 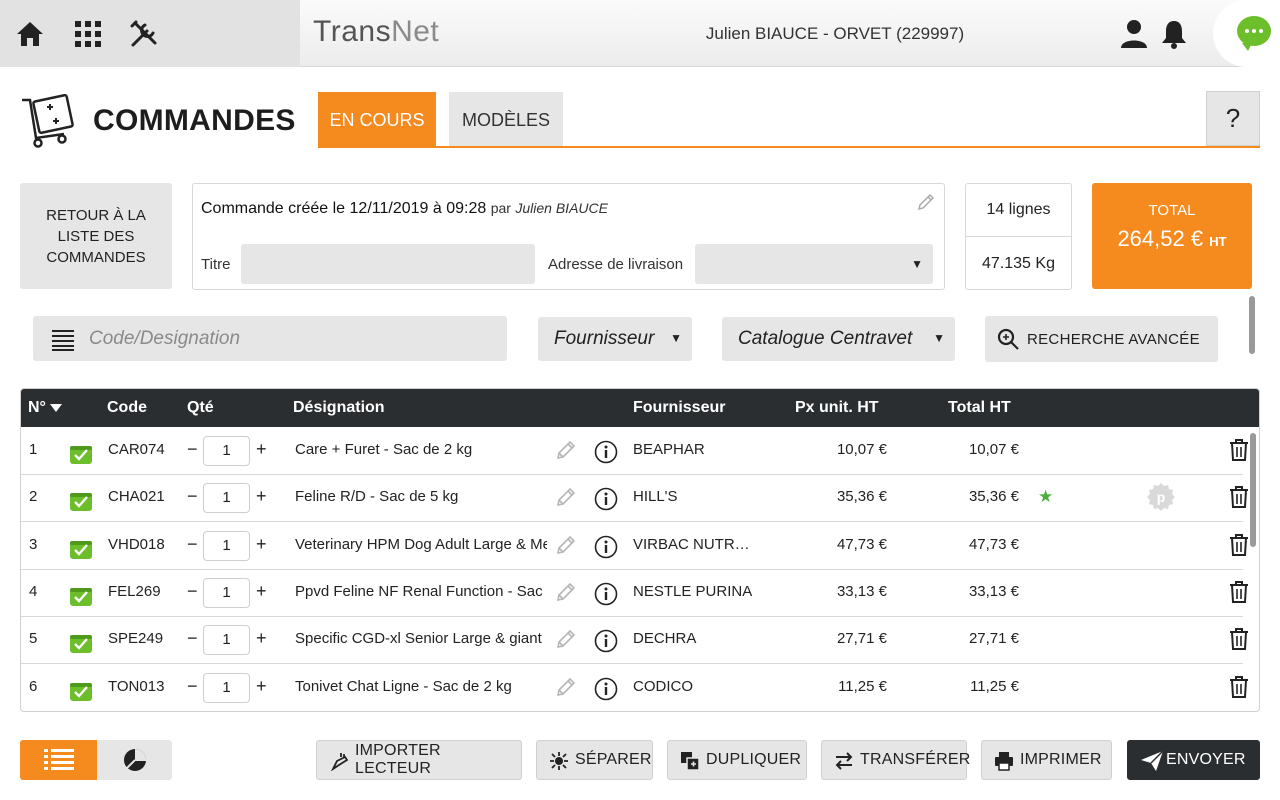 What do you see at coordinates (861, 497) in the screenshot?
I see `row-unit-price: 35,36 €` at bounding box center [861, 497].